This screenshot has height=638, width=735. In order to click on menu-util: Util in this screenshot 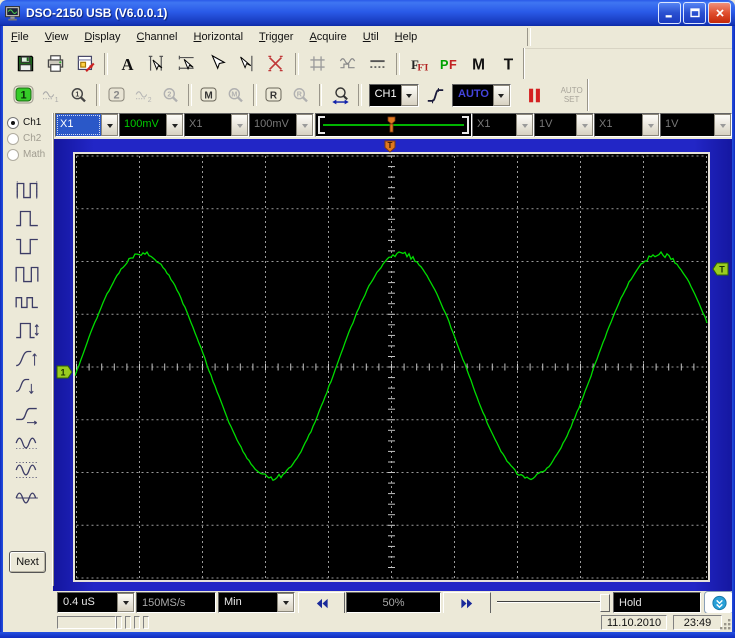, I will do `click(371, 37)`.